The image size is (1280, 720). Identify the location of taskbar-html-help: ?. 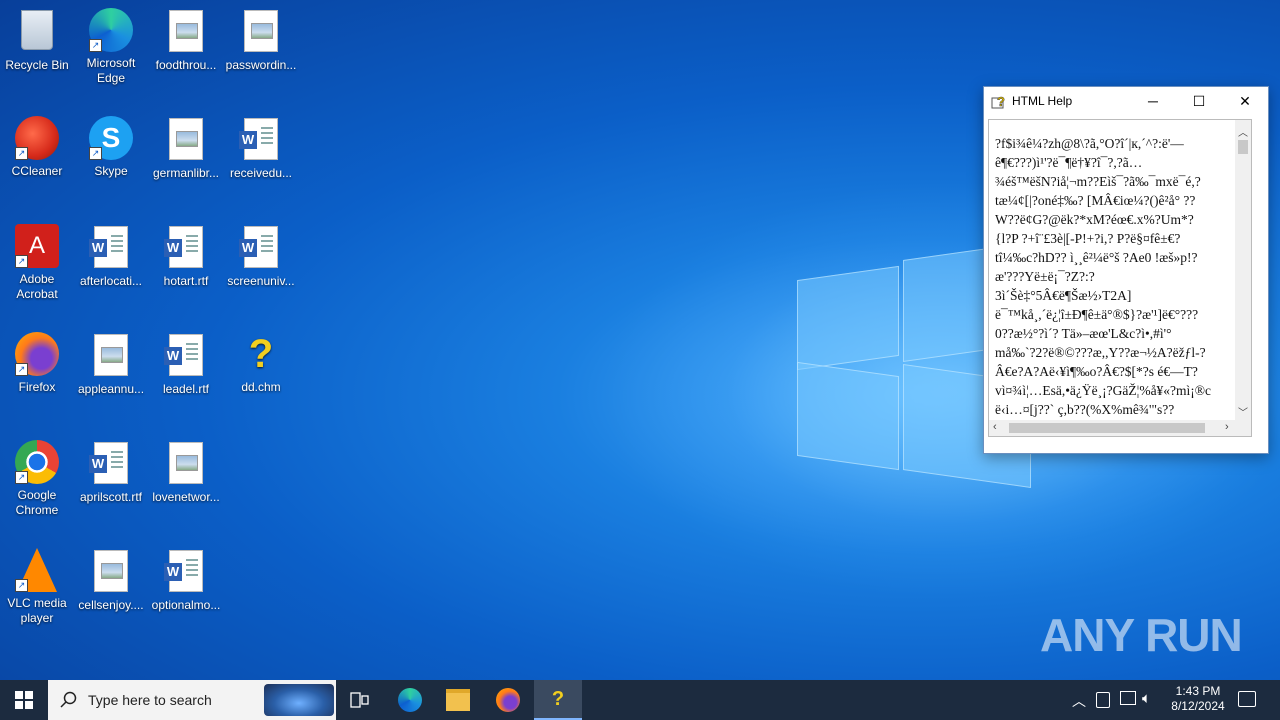
(558, 700).